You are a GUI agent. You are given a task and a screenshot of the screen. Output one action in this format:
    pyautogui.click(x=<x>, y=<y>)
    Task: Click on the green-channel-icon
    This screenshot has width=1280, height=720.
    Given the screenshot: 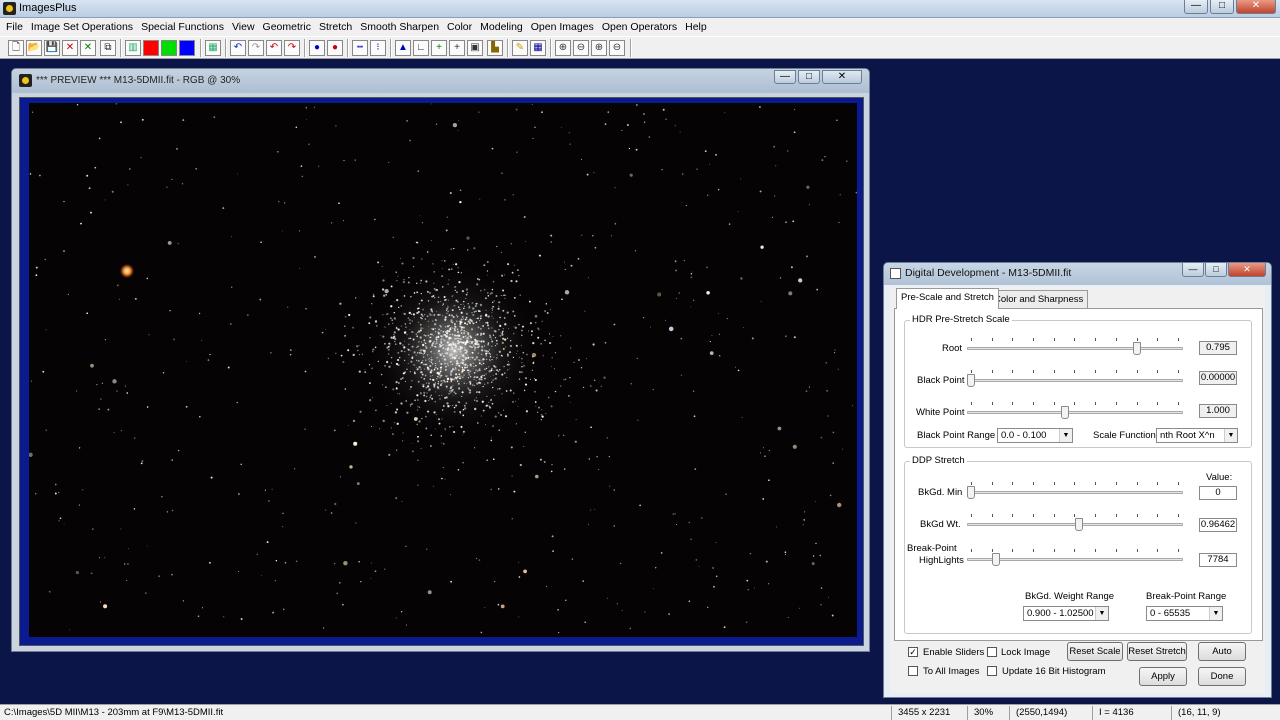 What is the action you would take?
    pyautogui.click(x=169, y=48)
    